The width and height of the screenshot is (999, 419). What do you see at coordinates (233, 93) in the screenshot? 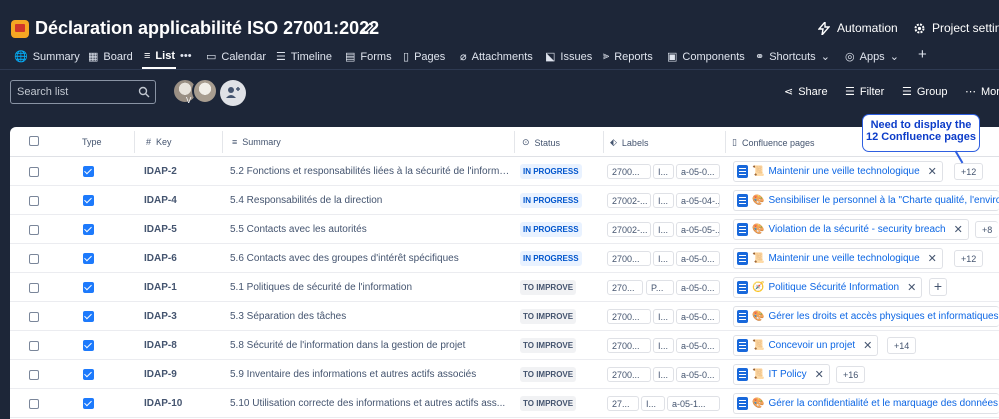
I see `add-people-button` at bounding box center [233, 93].